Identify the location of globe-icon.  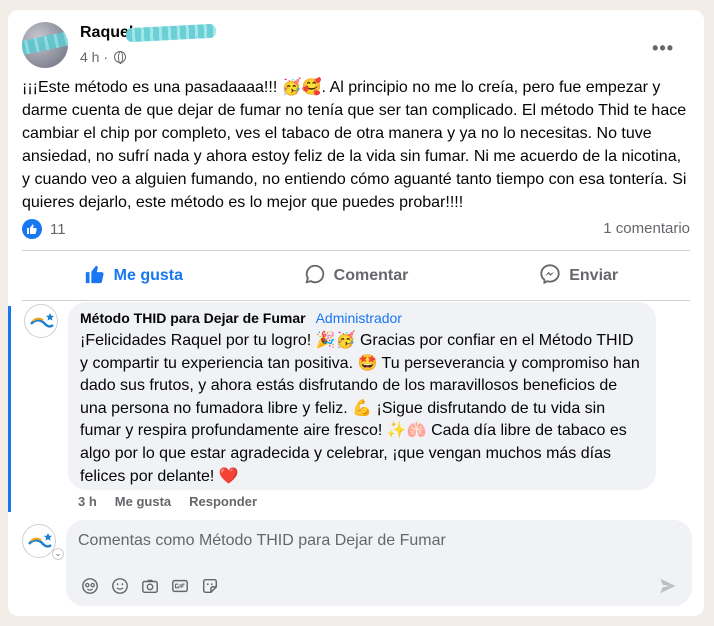
(120, 57).